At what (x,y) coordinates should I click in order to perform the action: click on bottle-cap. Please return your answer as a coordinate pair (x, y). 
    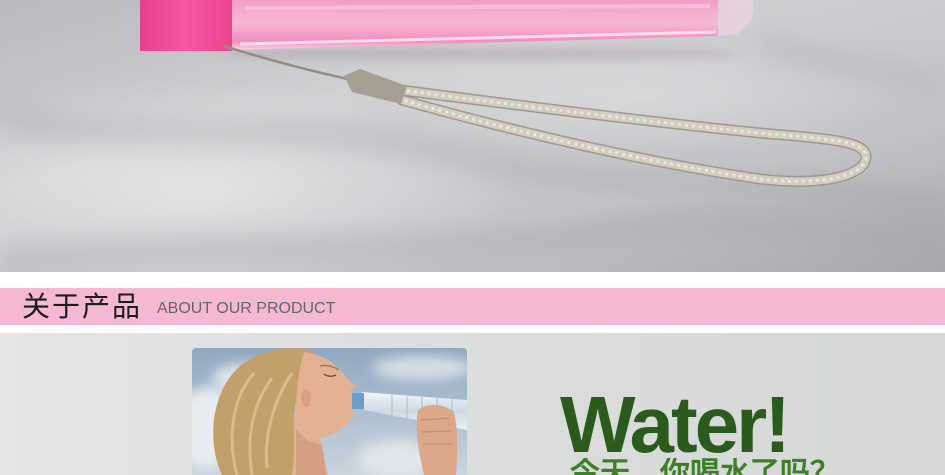
    Looking at the image, I should click on (186, 25).